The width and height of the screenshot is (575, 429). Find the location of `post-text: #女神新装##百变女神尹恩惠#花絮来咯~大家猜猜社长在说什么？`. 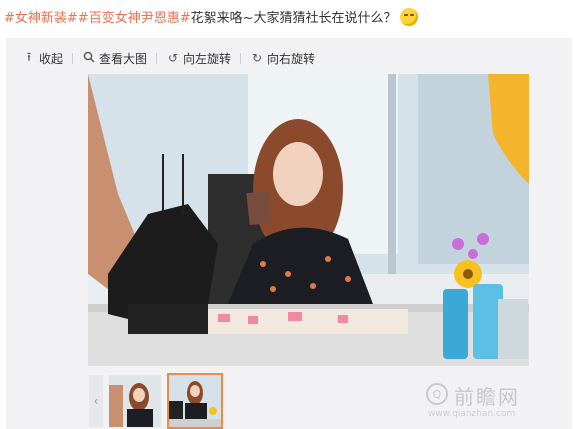

post-text: #女神新装##百变女神尹恩惠#花絮来咯~大家猜猜社长在说什么？ is located at coordinates (211, 18).